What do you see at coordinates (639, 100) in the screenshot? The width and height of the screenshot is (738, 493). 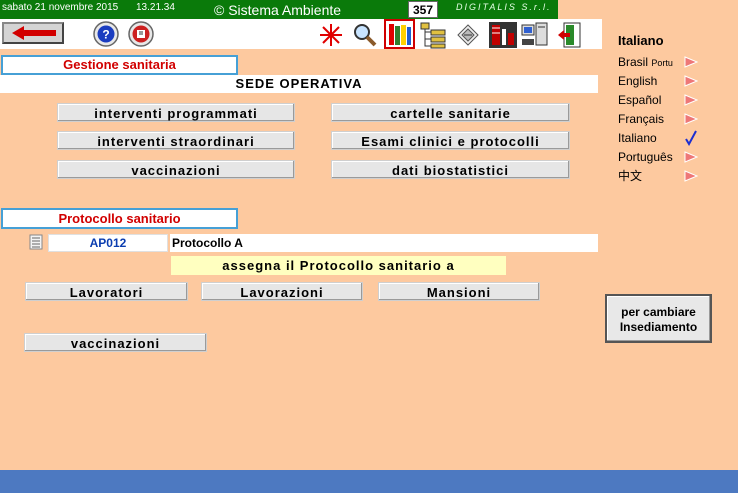 I see `language-option-espanol: Español` at bounding box center [639, 100].